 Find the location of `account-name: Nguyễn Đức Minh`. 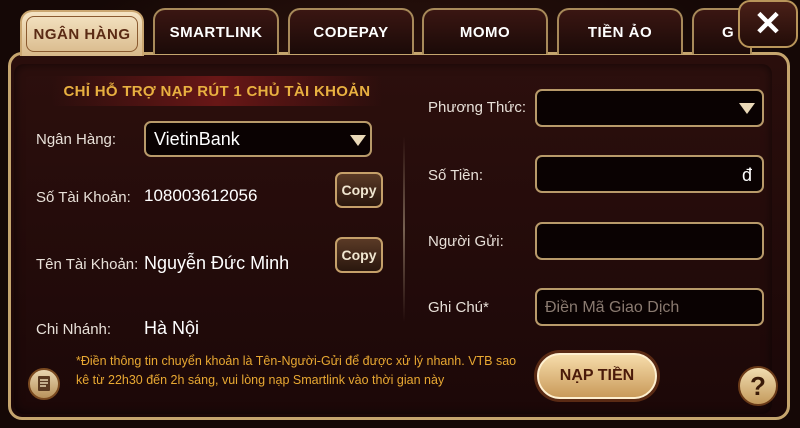

account-name: Nguyễn Đức Minh is located at coordinates (217, 263).